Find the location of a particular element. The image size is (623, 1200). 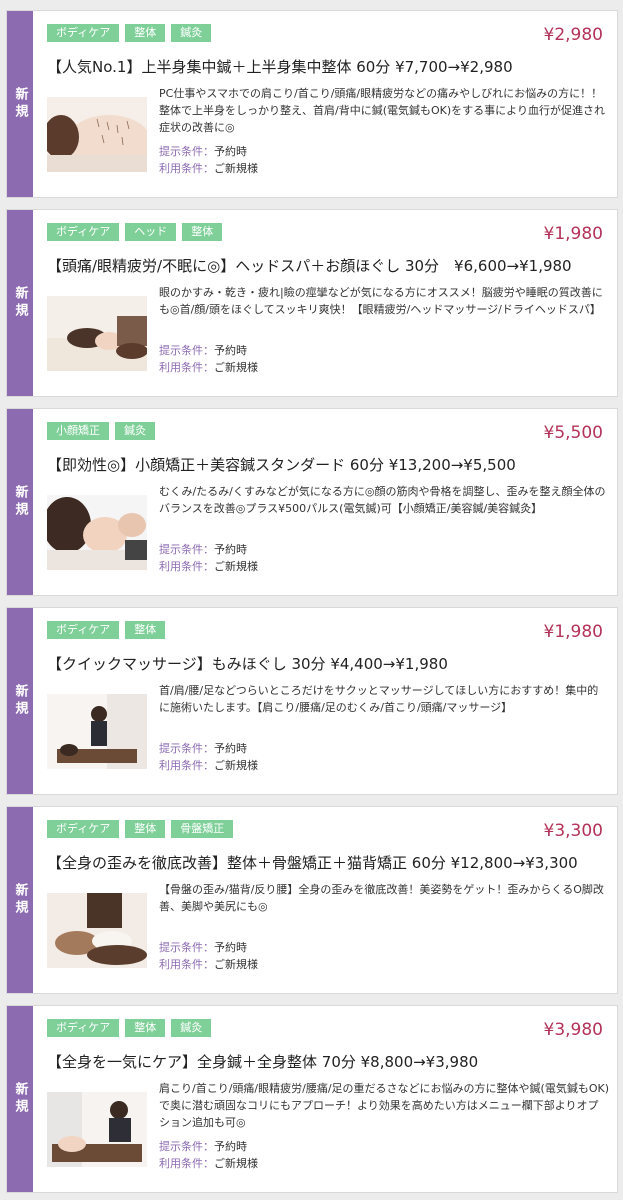

category-tag: ヘッド is located at coordinates (151, 232).